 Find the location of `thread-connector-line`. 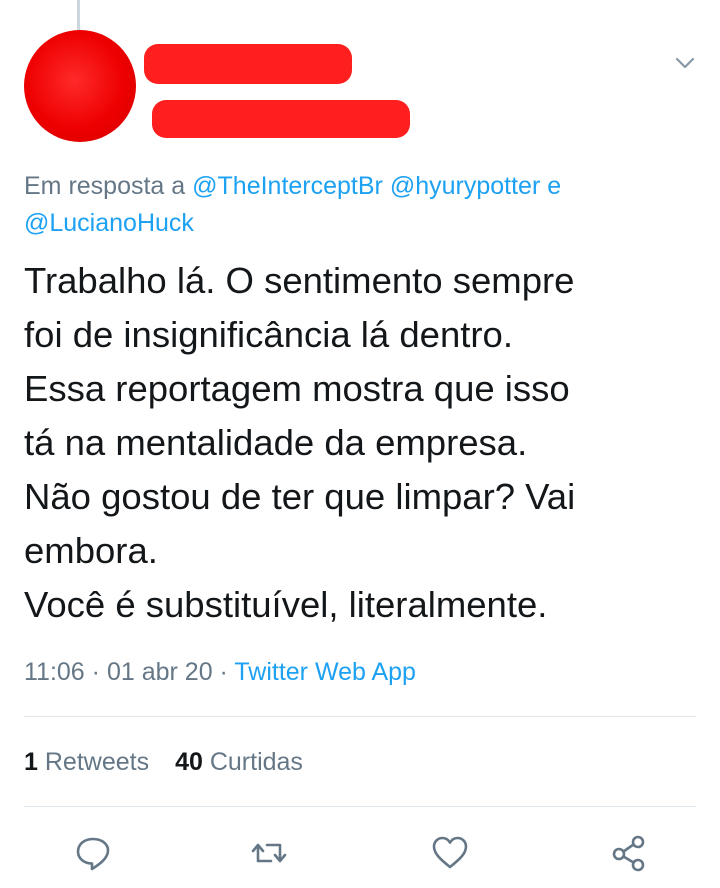

thread-connector-line is located at coordinates (78, 15).